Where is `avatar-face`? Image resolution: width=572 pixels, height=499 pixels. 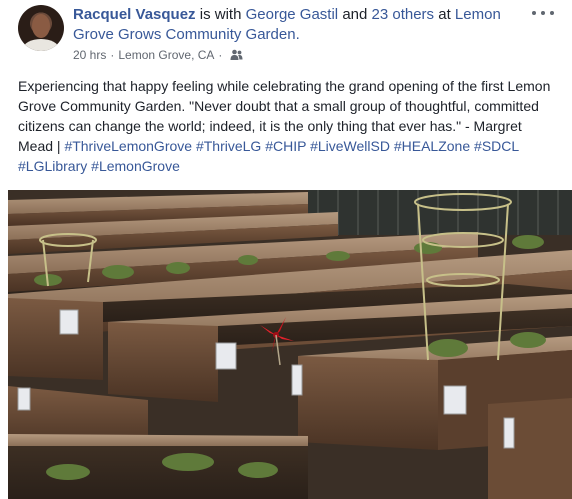 avatar-face is located at coordinates (41, 26).